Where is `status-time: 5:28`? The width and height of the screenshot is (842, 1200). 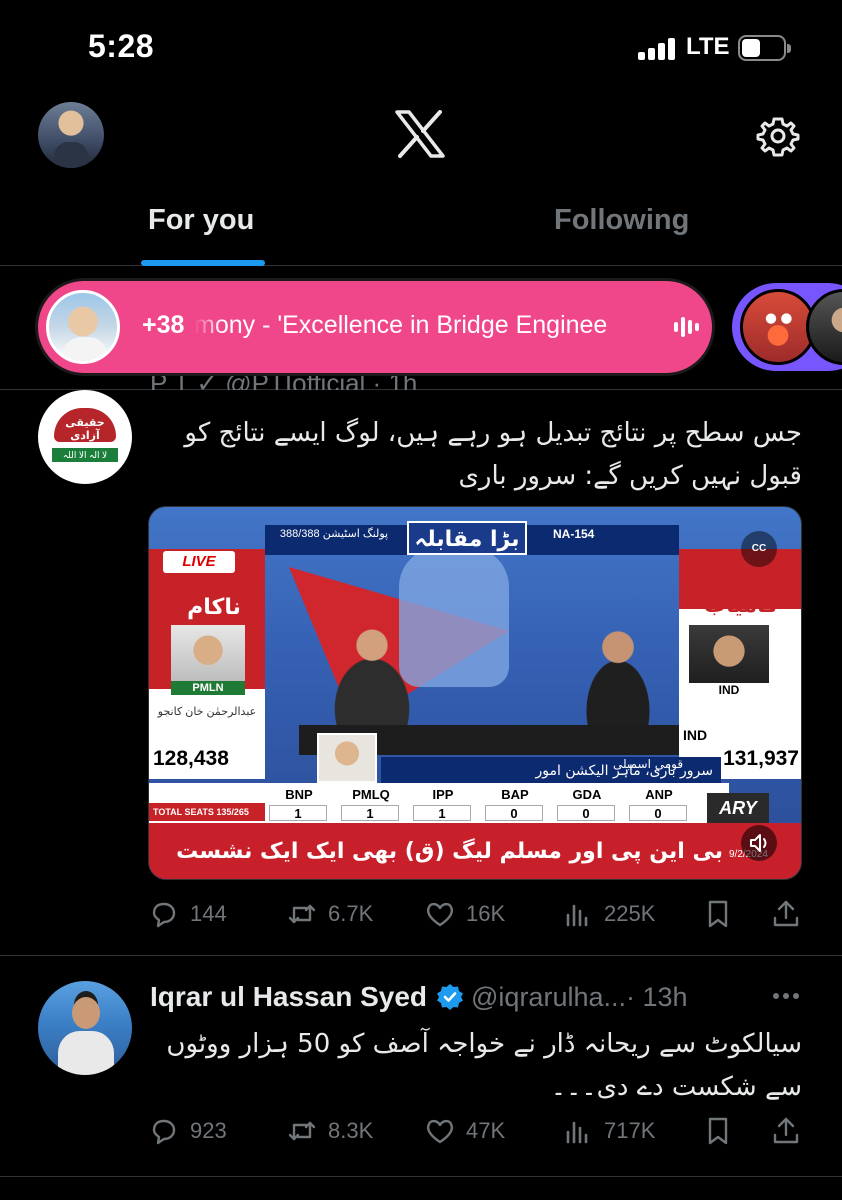 status-time: 5:28 is located at coordinates (121, 46).